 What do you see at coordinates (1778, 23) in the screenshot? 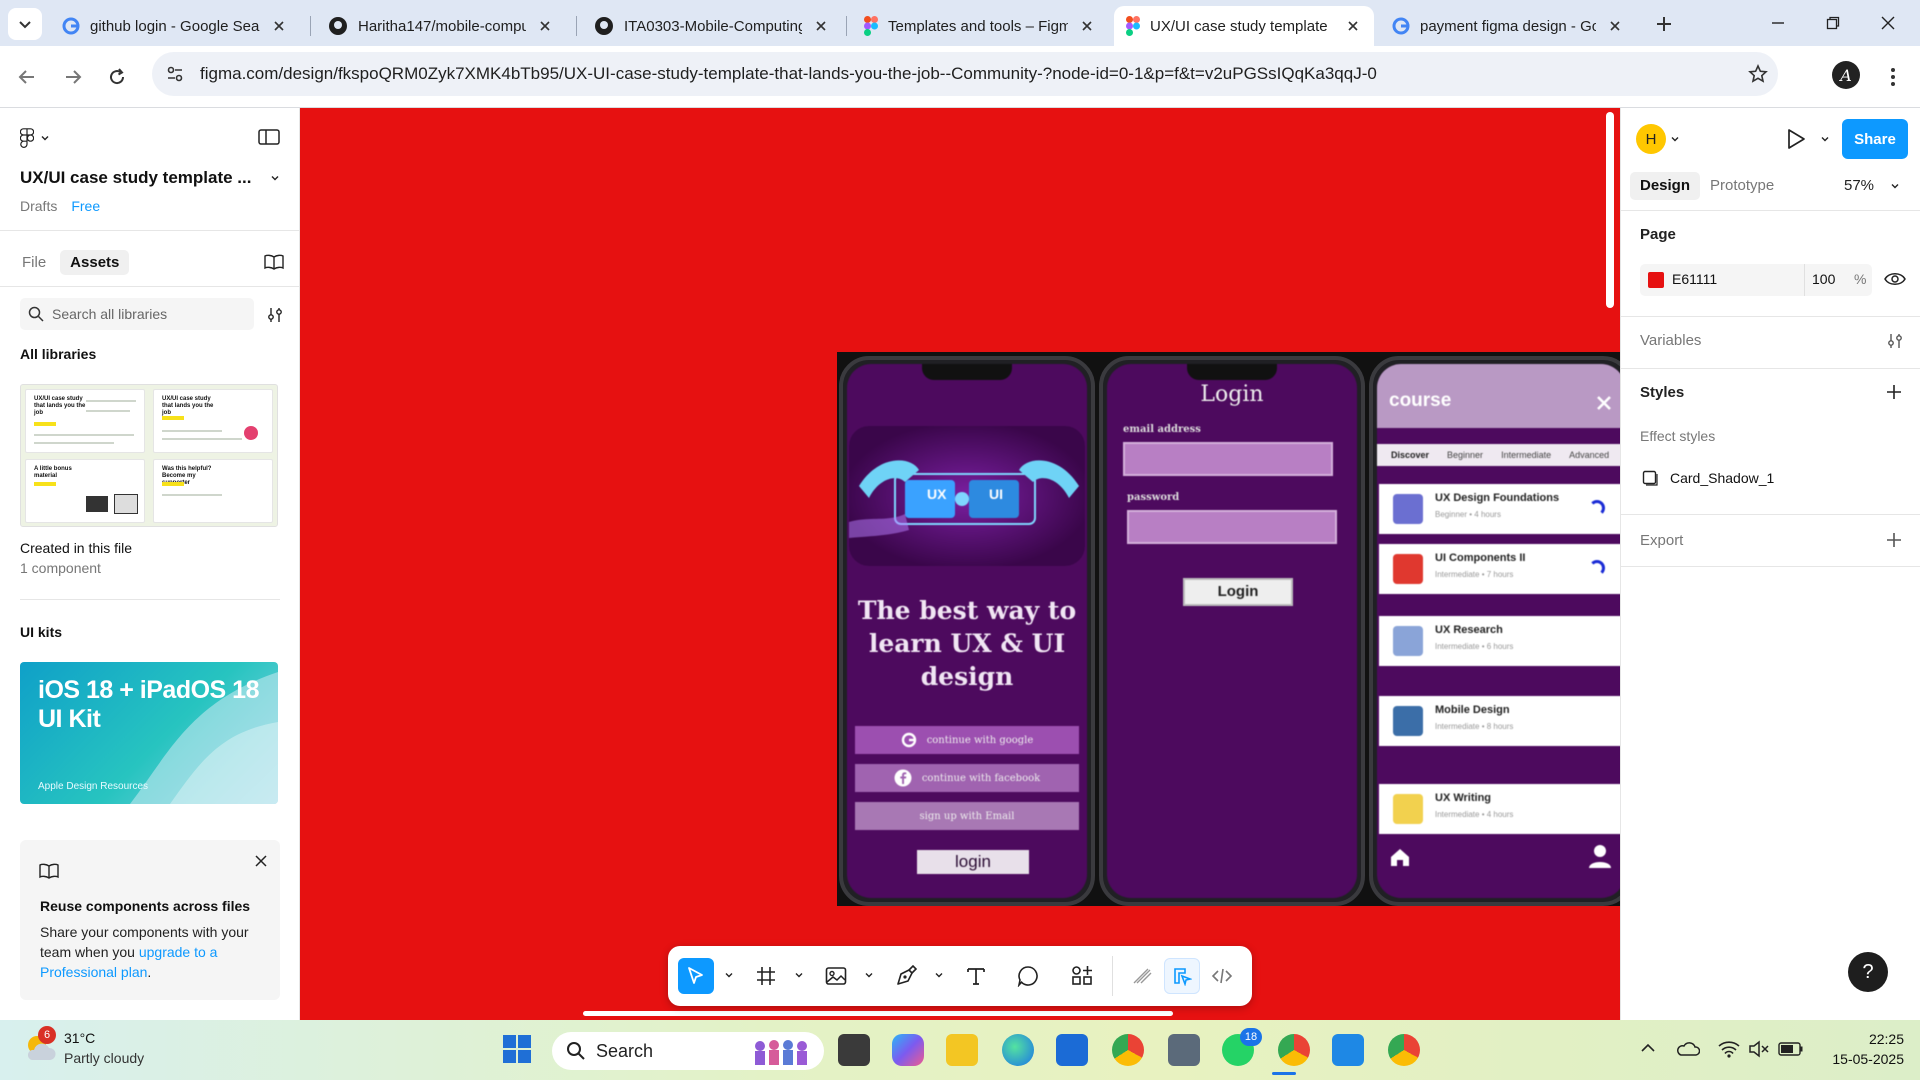
I see `minimize-button` at bounding box center [1778, 23].